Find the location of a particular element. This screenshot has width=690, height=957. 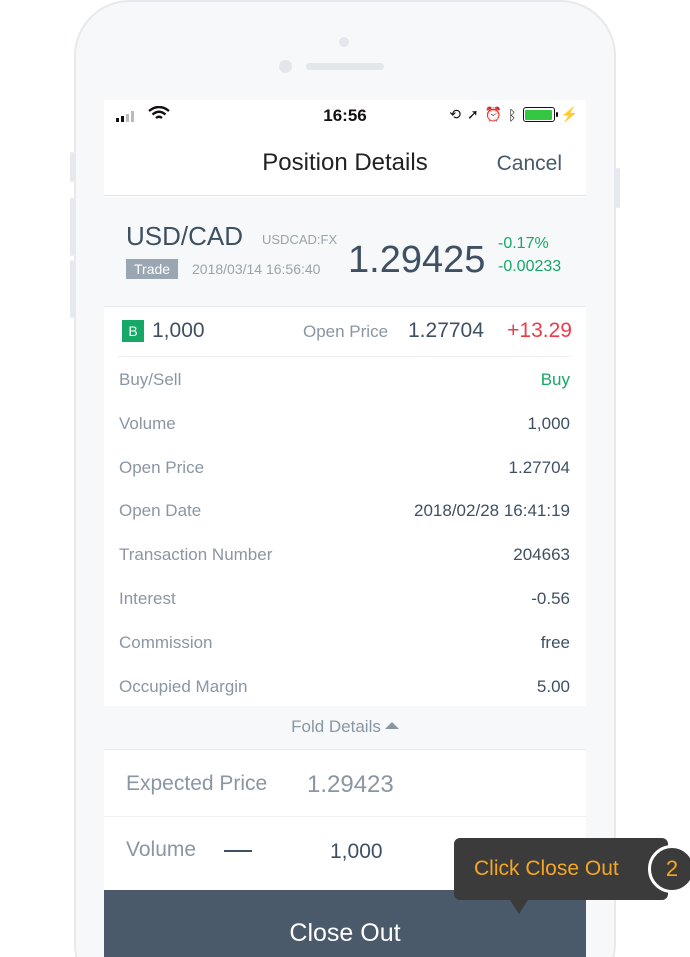

buy-side-badge: B is located at coordinates (133, 331).